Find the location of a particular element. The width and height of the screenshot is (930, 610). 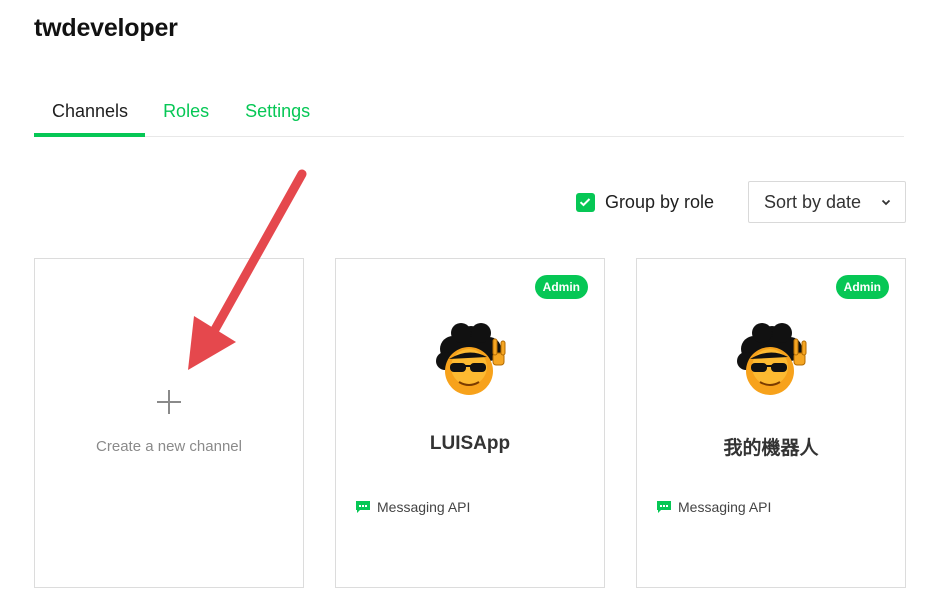

tab-settings: Settings is located at coordinates (277, 117).